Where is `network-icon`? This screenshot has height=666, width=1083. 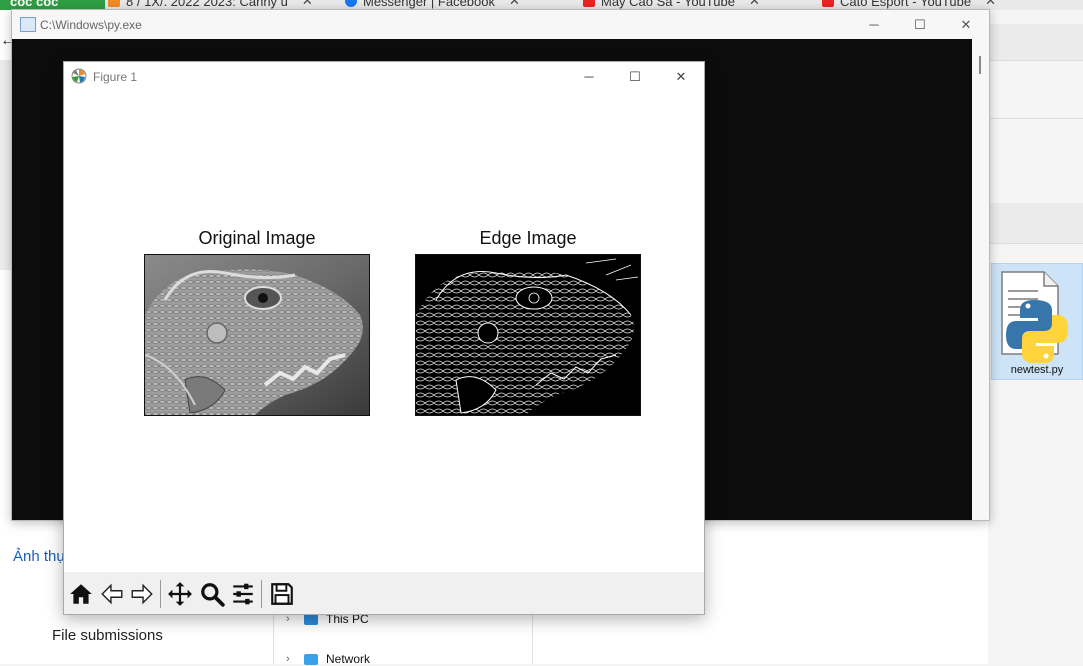
network-icon is located at coordinates (311, 659).